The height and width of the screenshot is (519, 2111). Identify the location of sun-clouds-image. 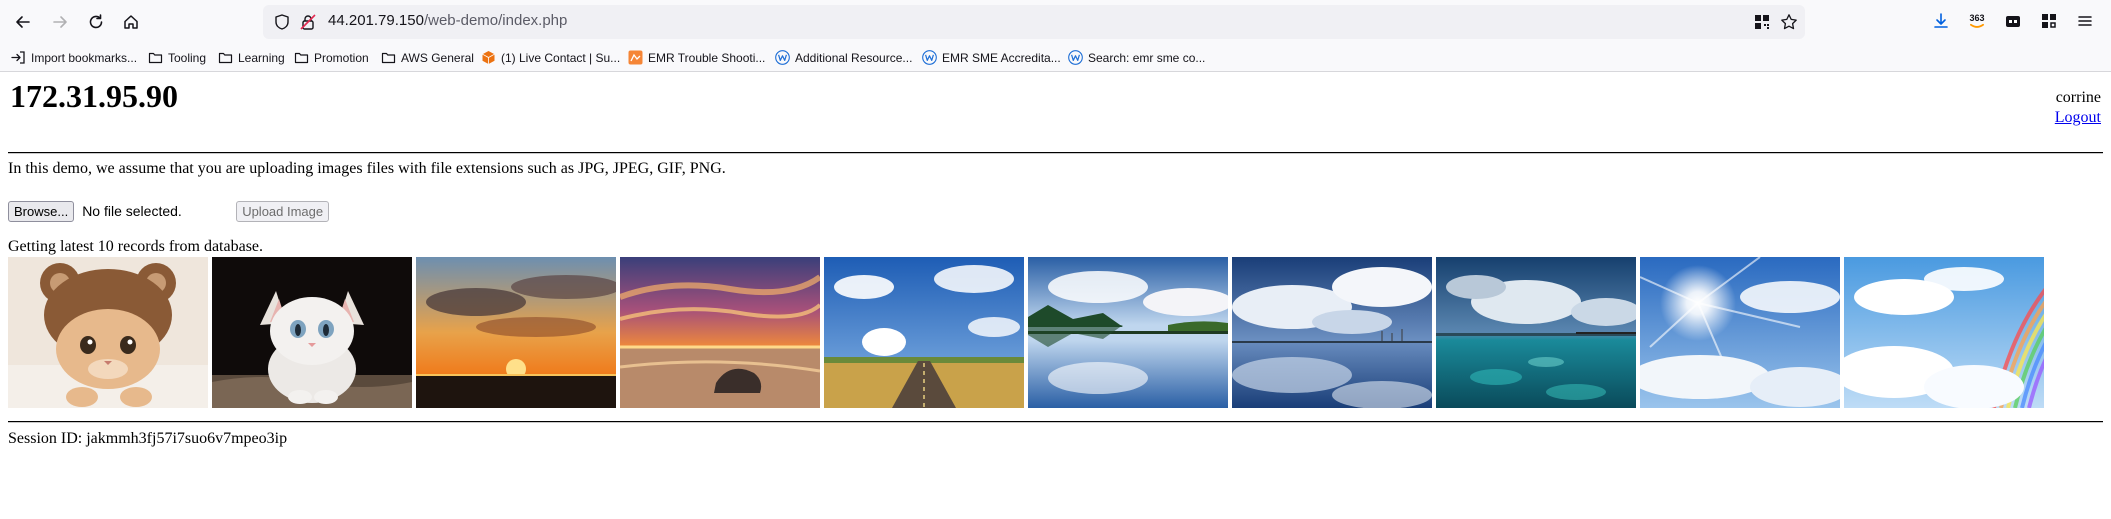
(1740, 332).